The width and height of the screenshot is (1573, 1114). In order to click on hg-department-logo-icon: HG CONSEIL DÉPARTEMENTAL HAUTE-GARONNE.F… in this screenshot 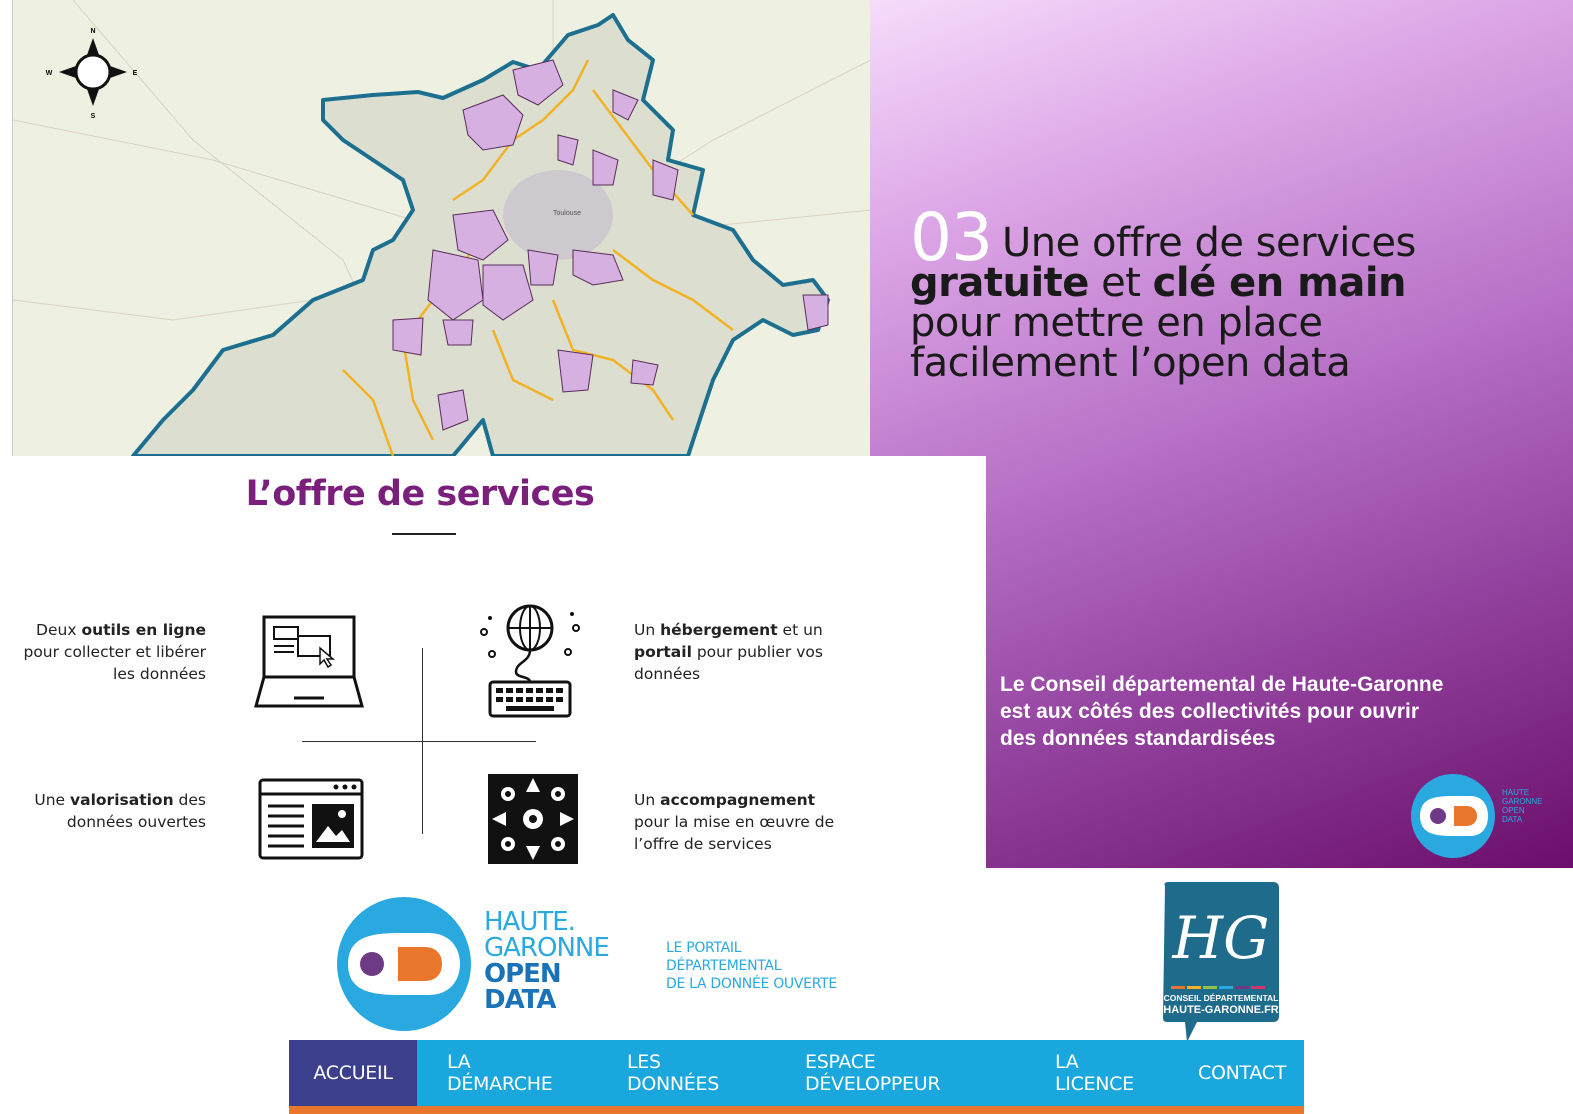, I will do `click(1221, 962)`.